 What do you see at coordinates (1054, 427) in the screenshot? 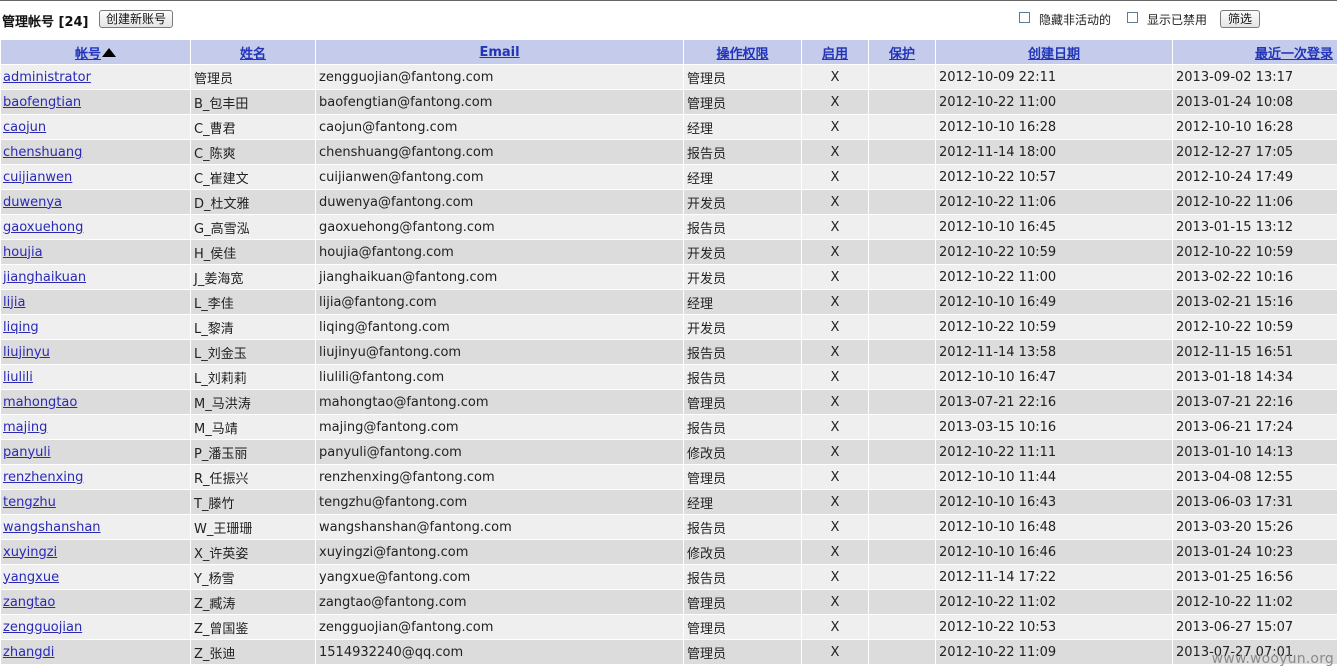
I see `created-date-cell: 2013-03-15 10:16` at bounding box center [1054, 427].